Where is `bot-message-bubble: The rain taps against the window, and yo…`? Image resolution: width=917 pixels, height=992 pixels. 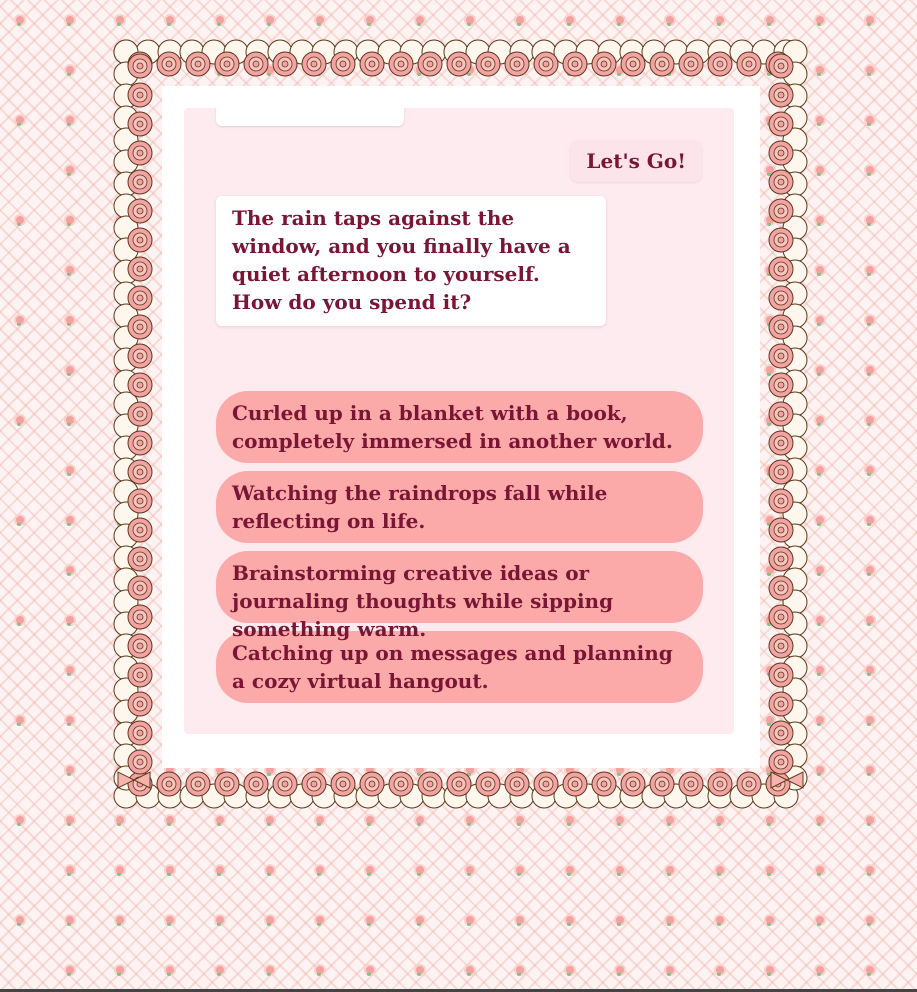
bot-message-bubble: The rain taps against the window, and yo… is located at coordinates (411, 261).